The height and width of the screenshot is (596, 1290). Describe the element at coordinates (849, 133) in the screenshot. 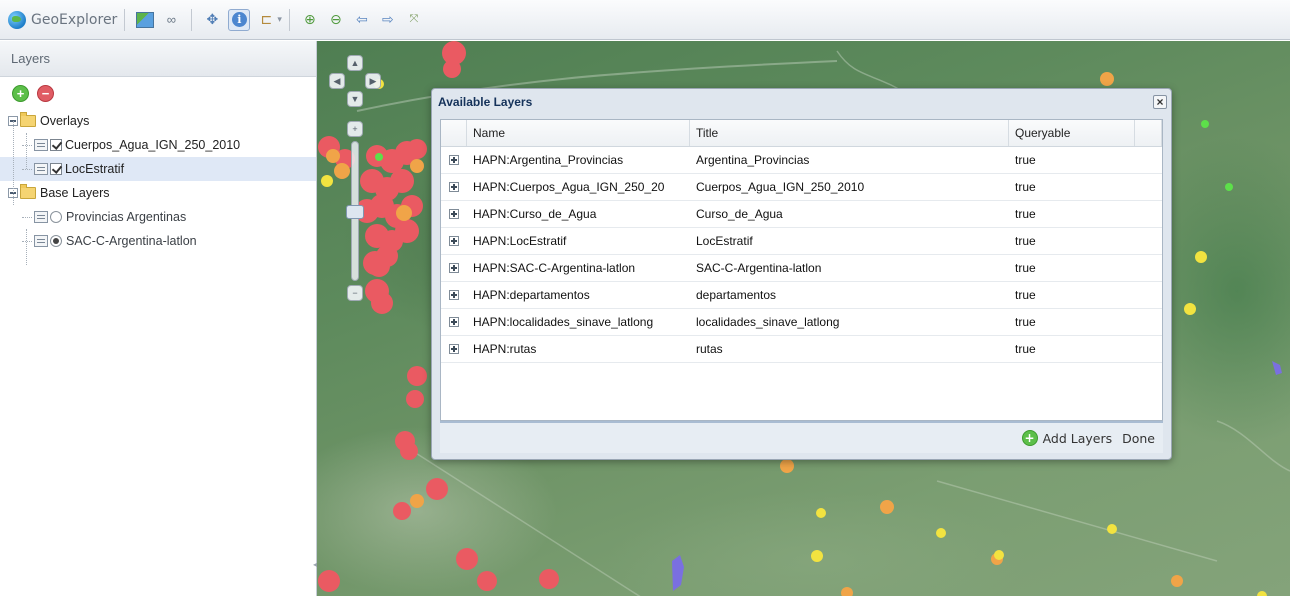

I see `column-header-title: Title` at that location.